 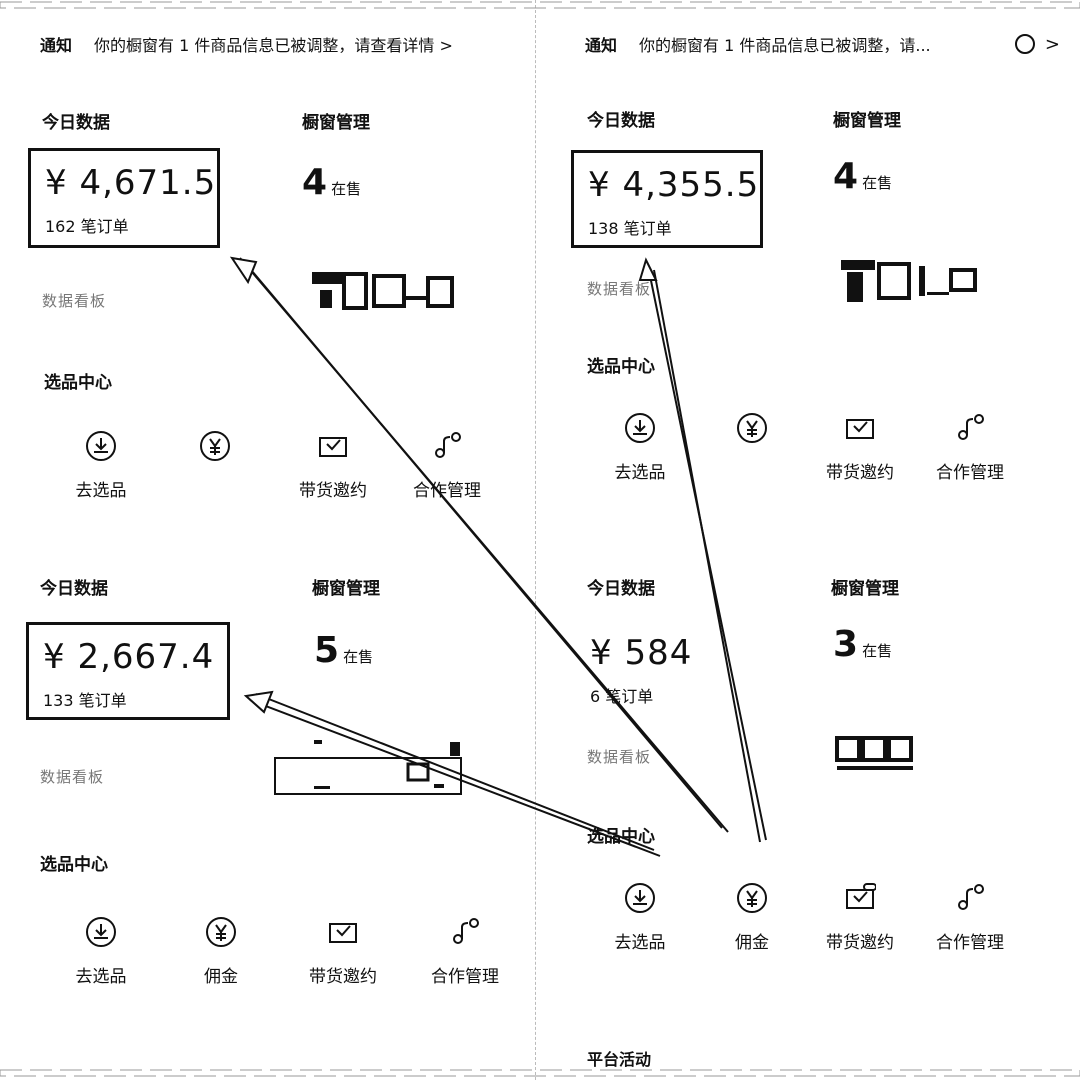 I want to click on notification-chevron: >, so click(x=1052, y=44).